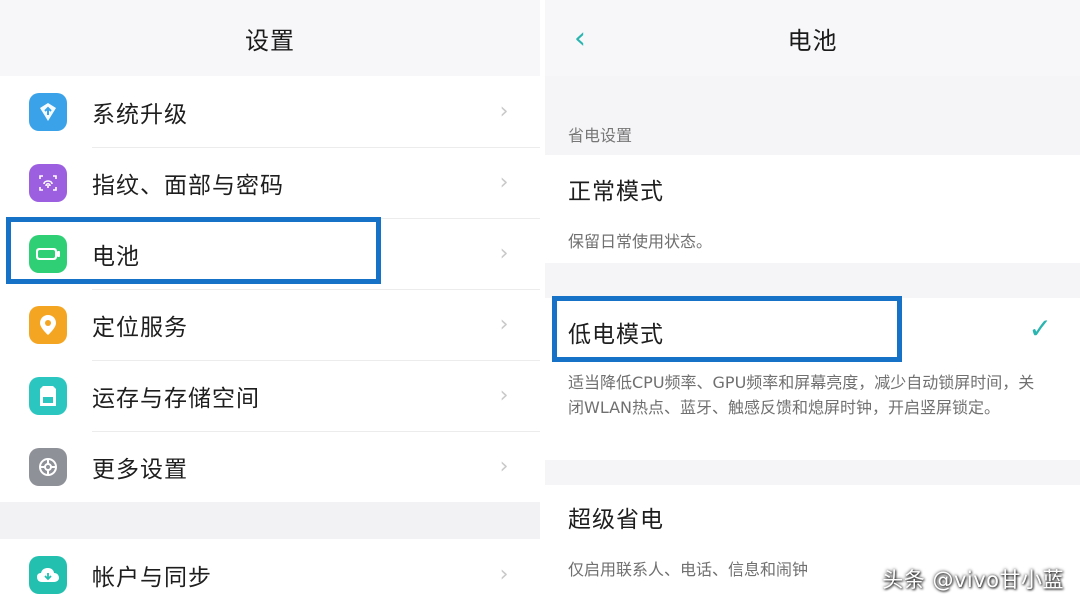  I want to click on settings-item-fingerprint: 指纹、面部与密码 ›, so click(270, 182).